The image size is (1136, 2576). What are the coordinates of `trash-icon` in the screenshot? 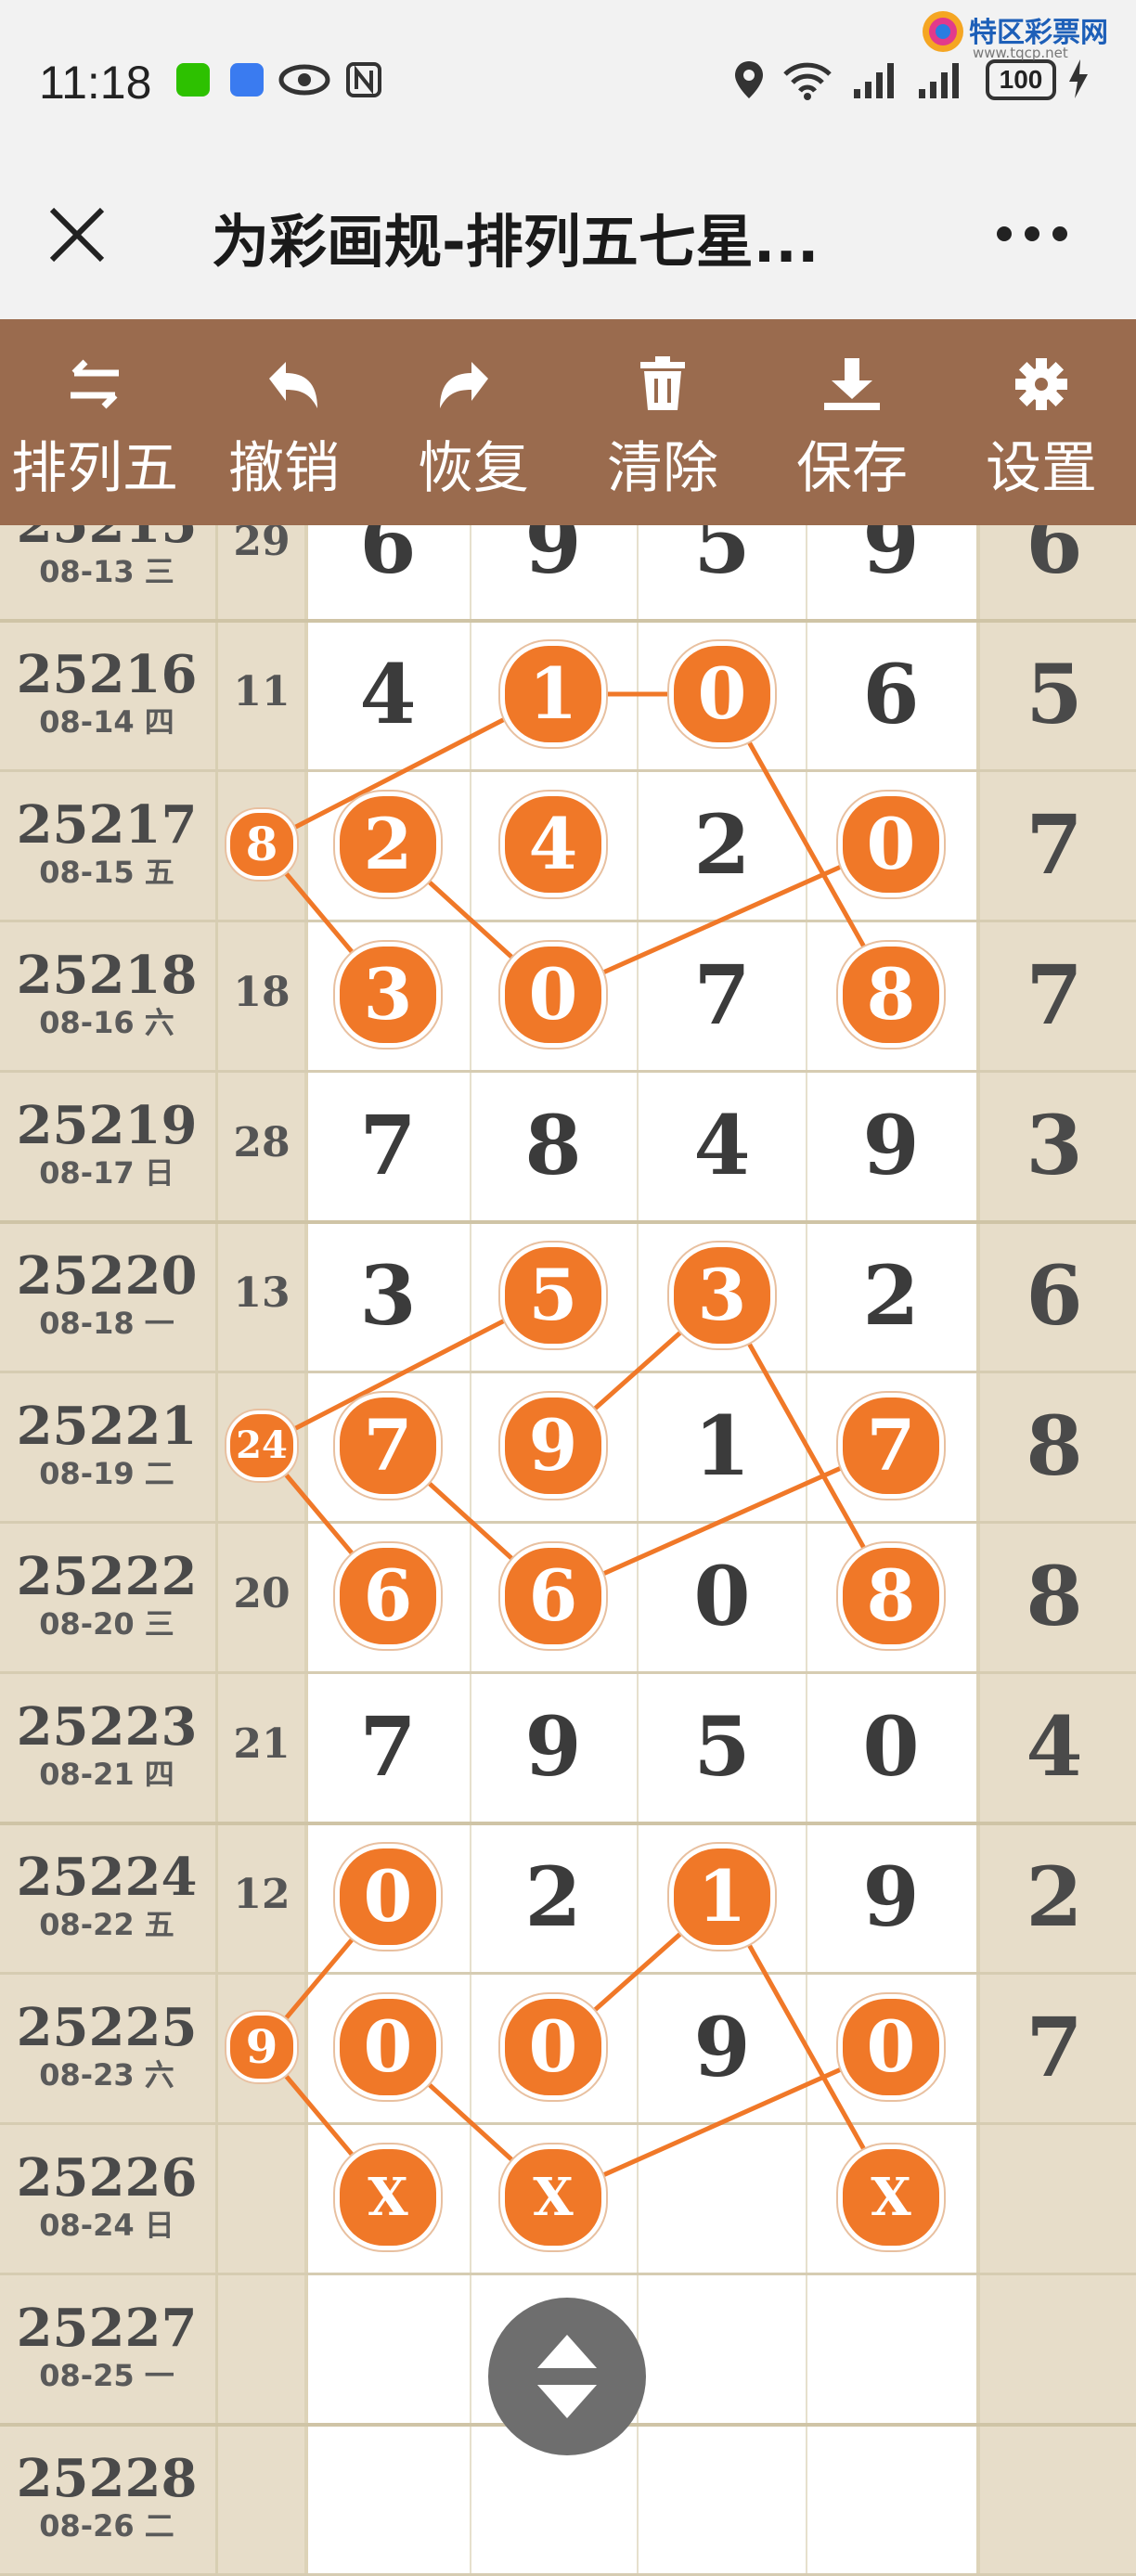 It's located at (662, 383).